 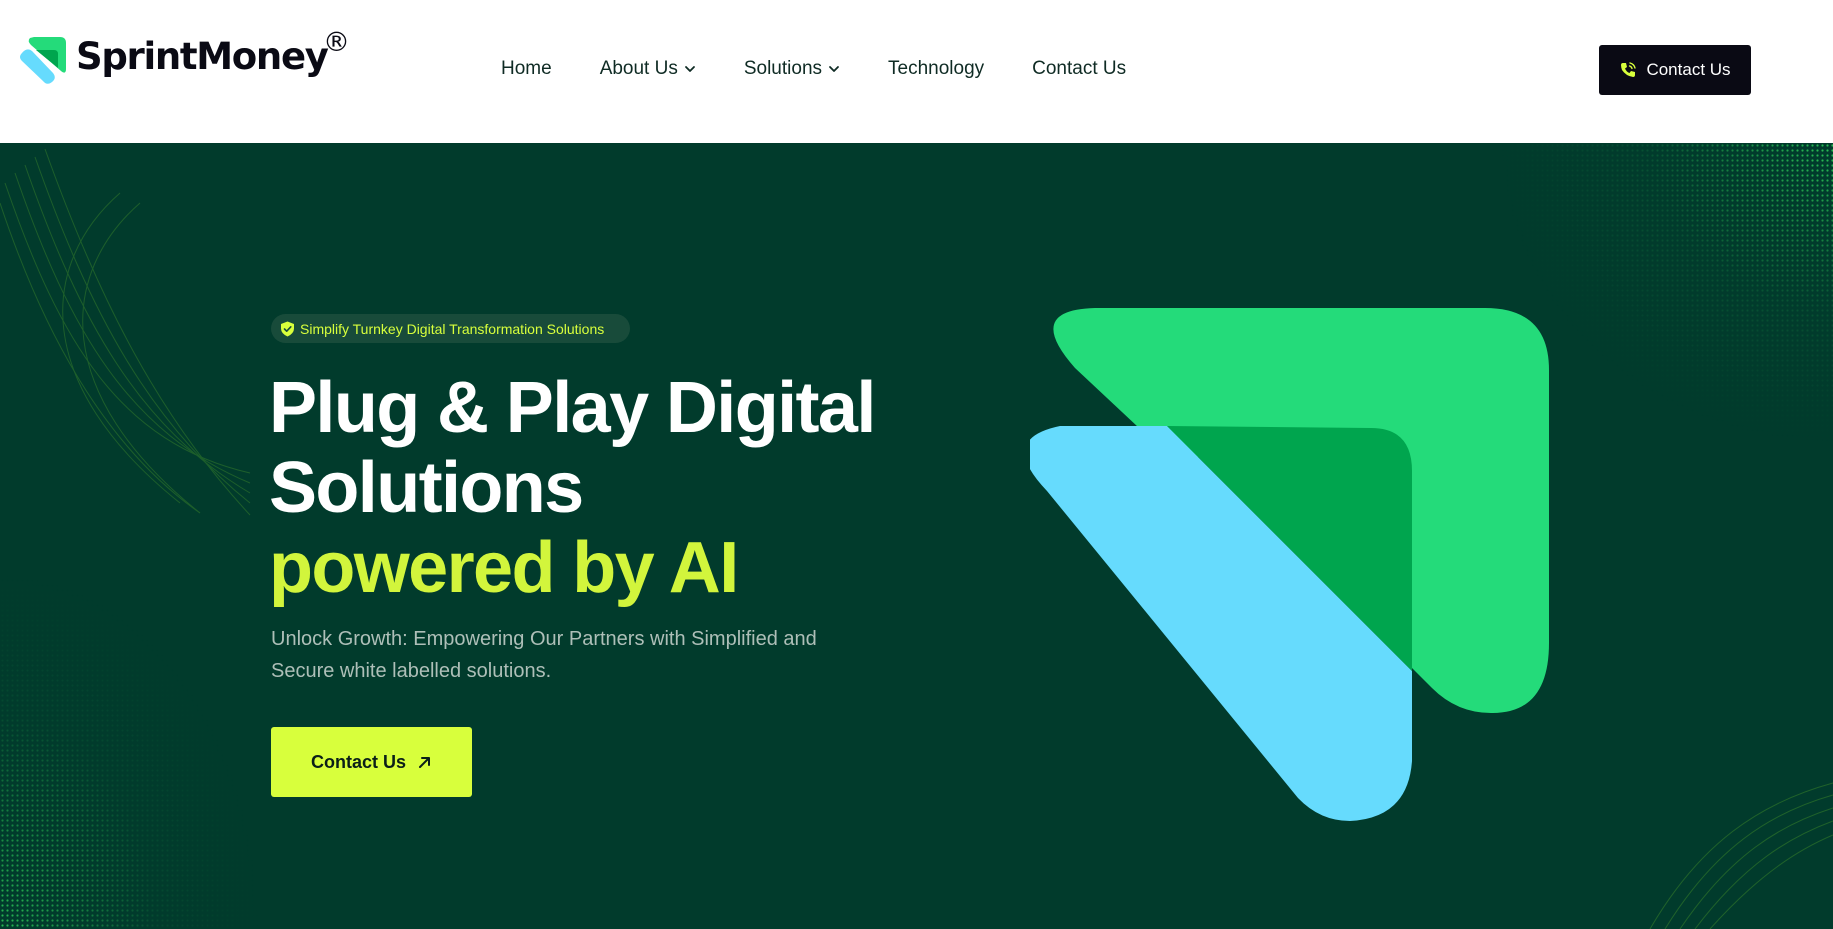 I want to click on phone-icon, so click(x=1629, y=69).